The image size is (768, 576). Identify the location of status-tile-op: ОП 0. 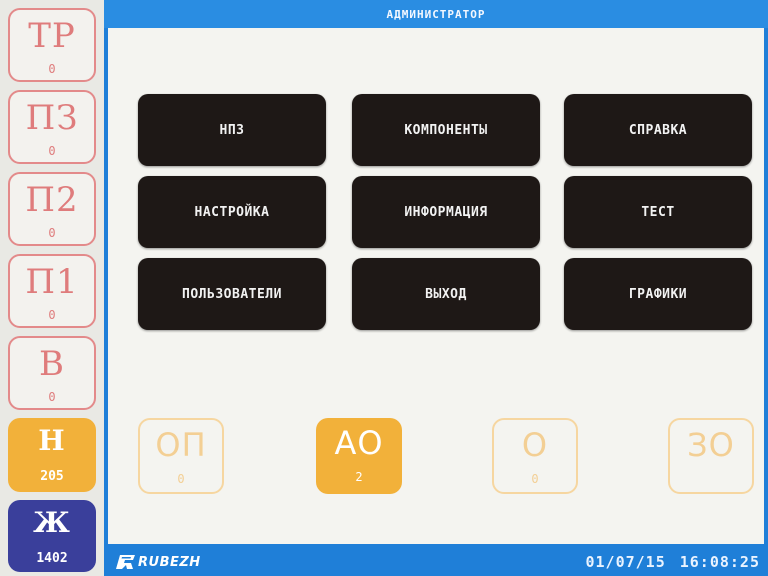
(181, 456).